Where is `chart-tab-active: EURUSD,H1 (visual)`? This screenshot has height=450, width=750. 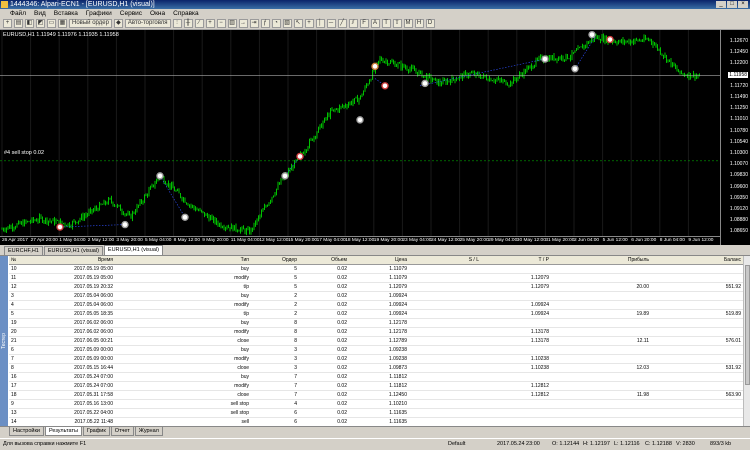 chart-tab-active: EURUSD,H1 (visual) is located at coordinates (133, 250).